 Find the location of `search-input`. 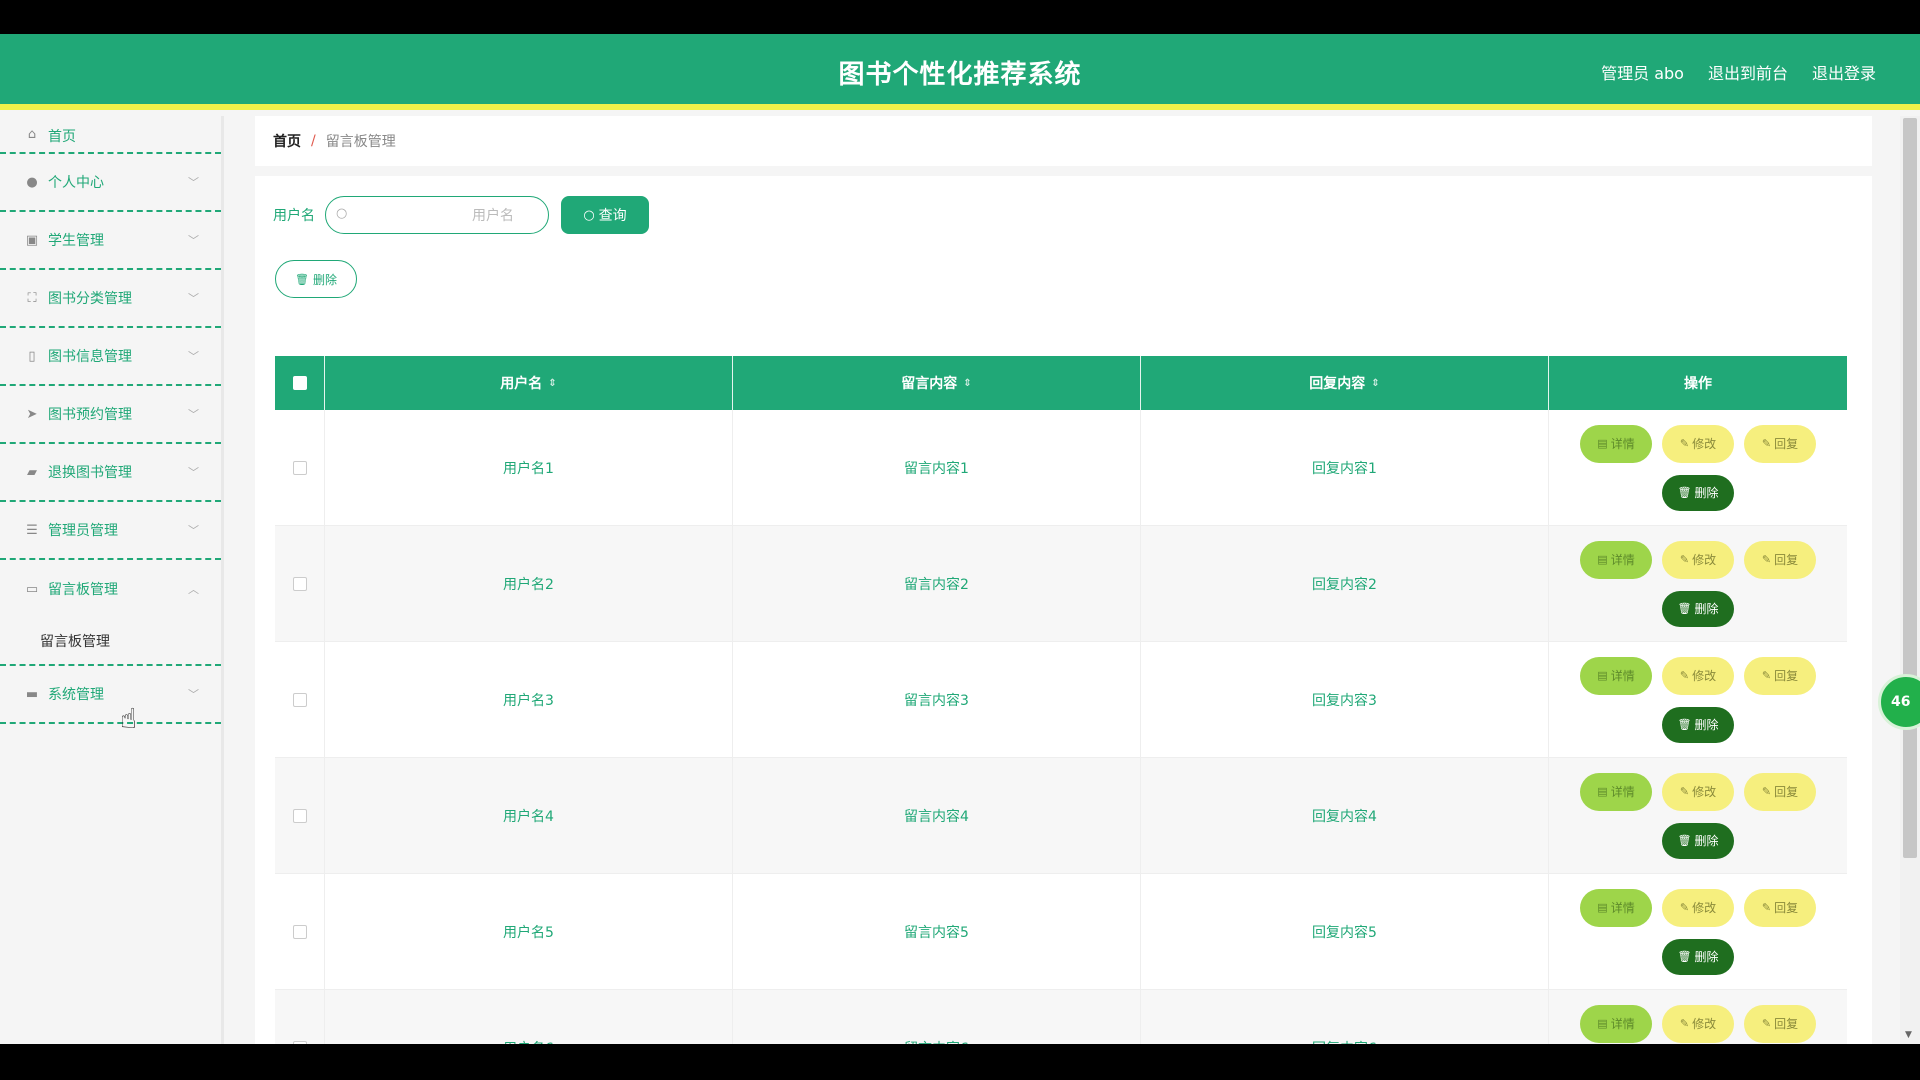

search-input is located at coordinates (449, 215).